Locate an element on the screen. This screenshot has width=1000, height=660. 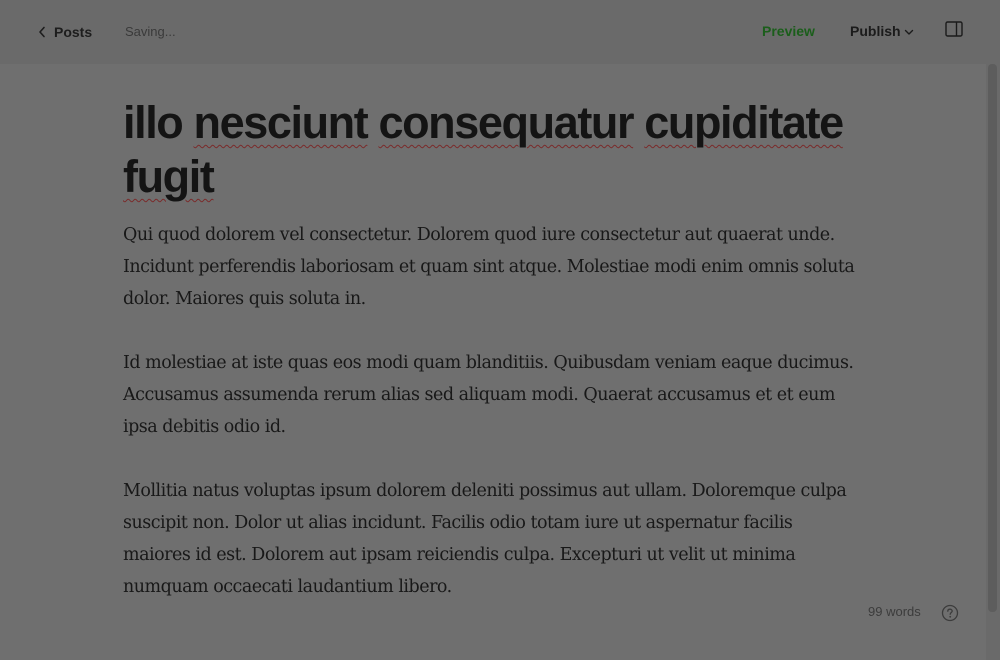
help-button is located at coordinates (950, 613).